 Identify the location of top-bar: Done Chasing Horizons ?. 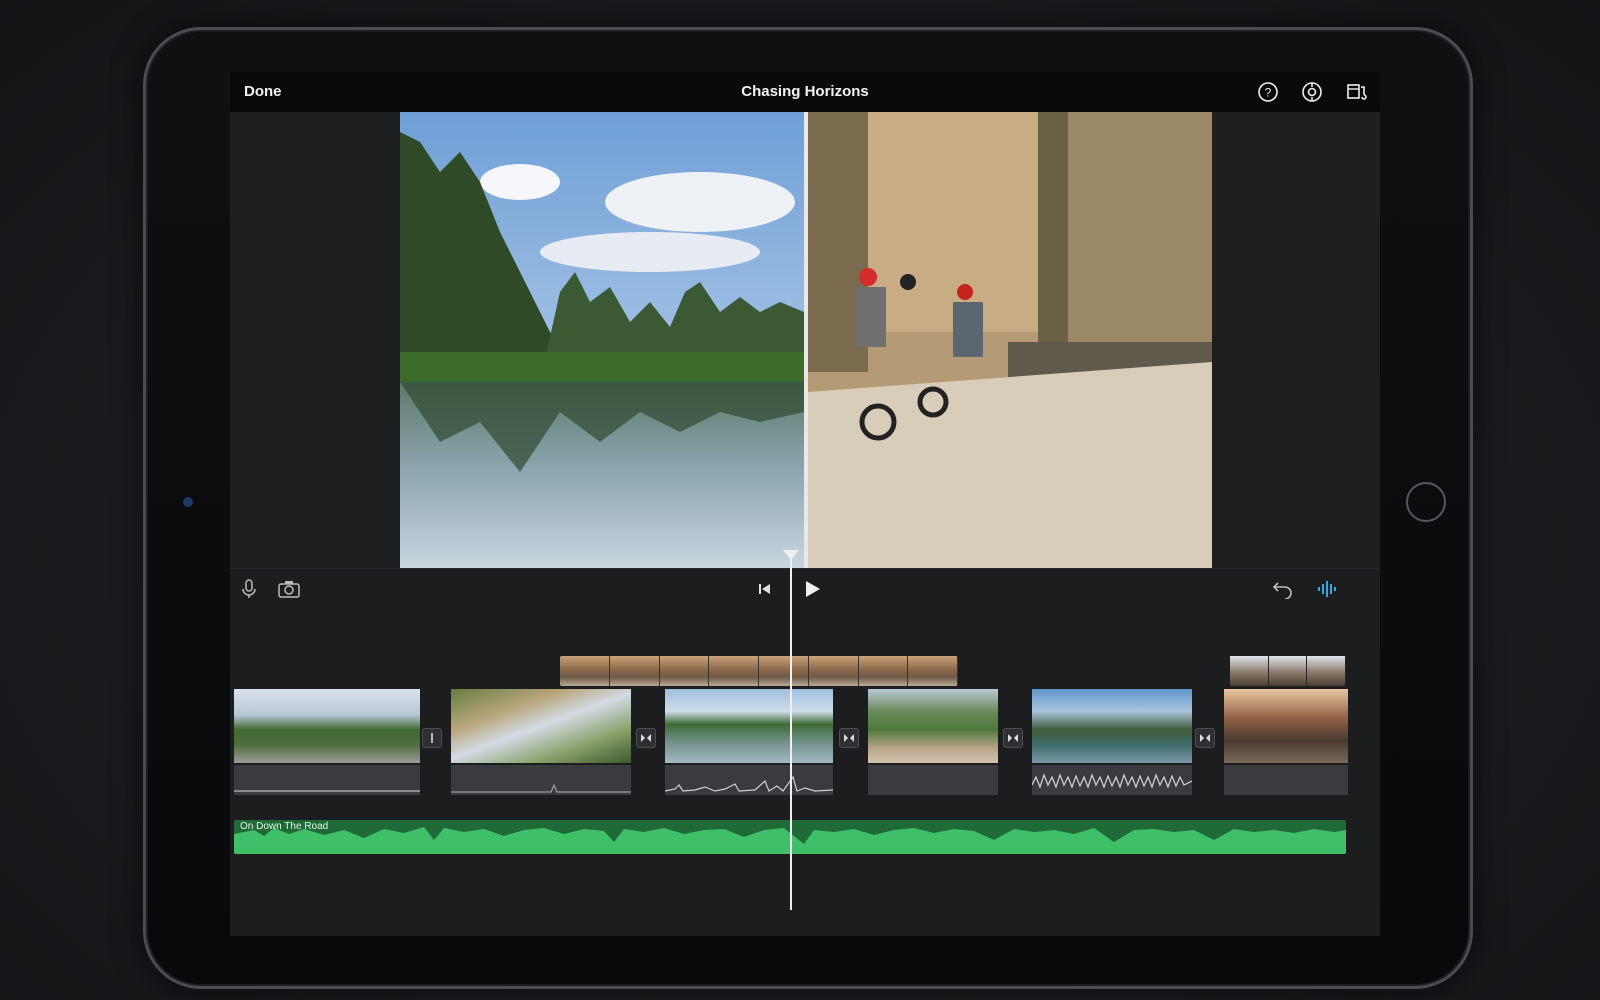
(805, 92).